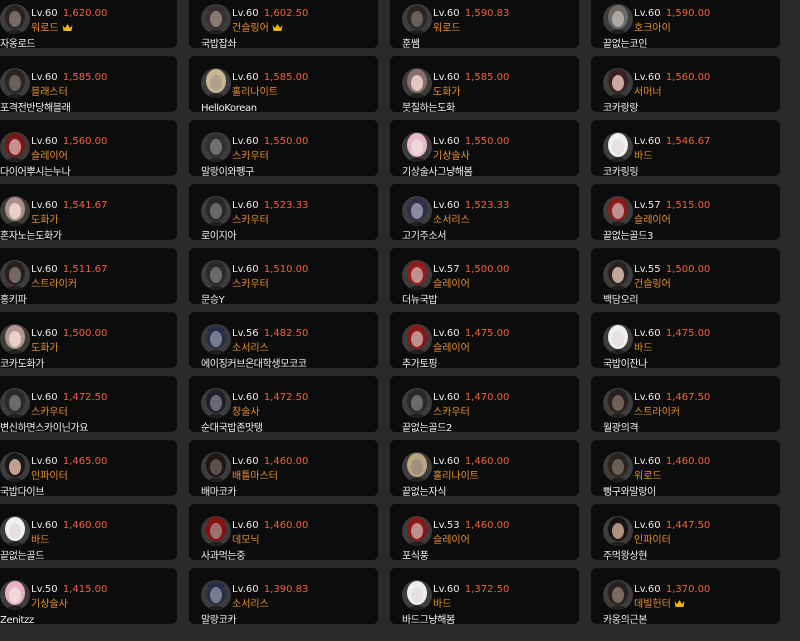  I want to click on character-card: Lv.60 1,472.50 창술사 순대국밥존맛탱, so click(283, 404).